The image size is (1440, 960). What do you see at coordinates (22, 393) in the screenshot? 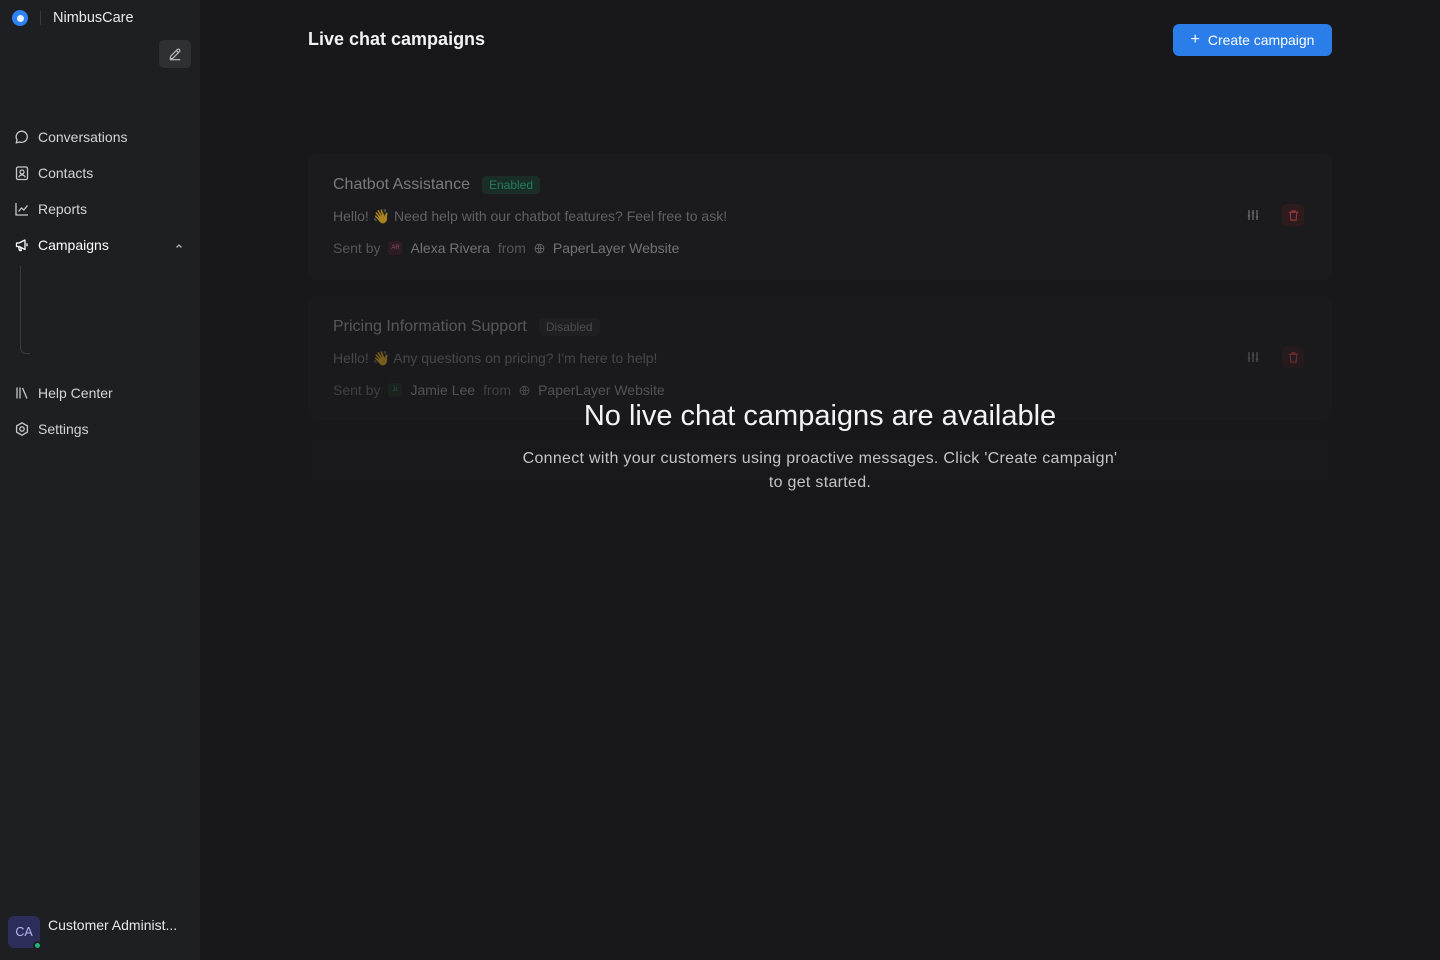
I see `library-icon` at bounding box center [22, 393].